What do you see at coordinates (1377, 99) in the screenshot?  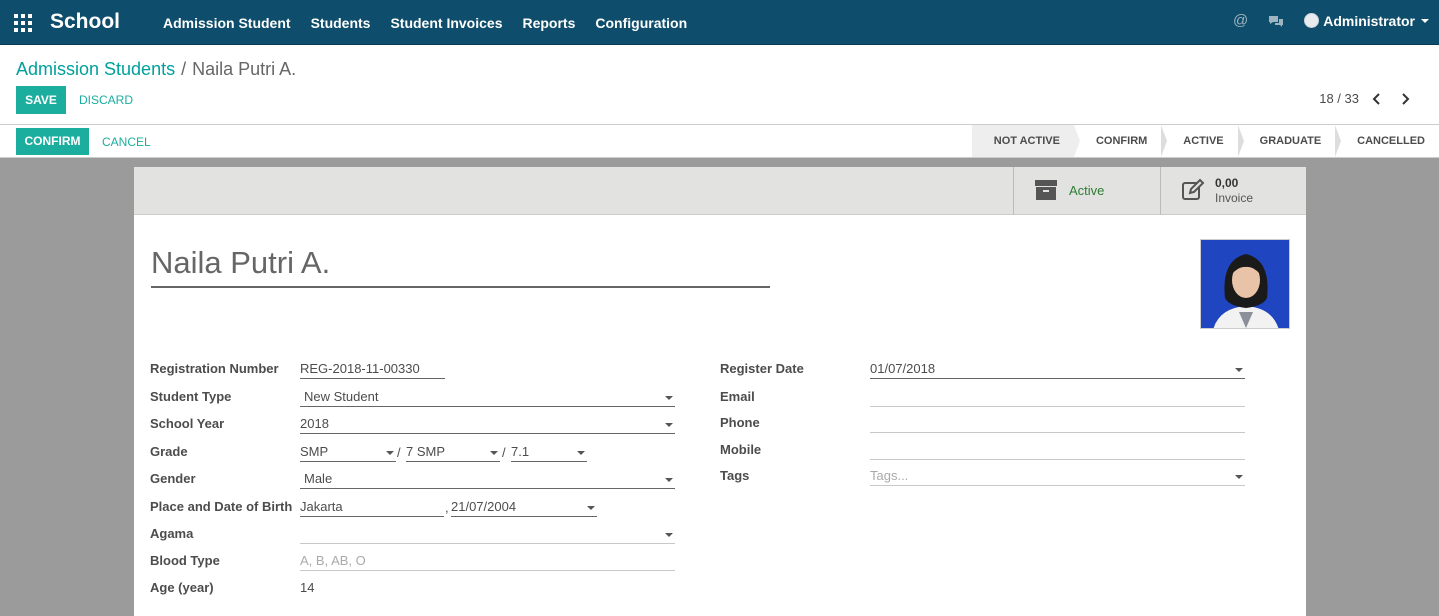 I see `pager-previous-icon` at bounding box center [1377, 99].